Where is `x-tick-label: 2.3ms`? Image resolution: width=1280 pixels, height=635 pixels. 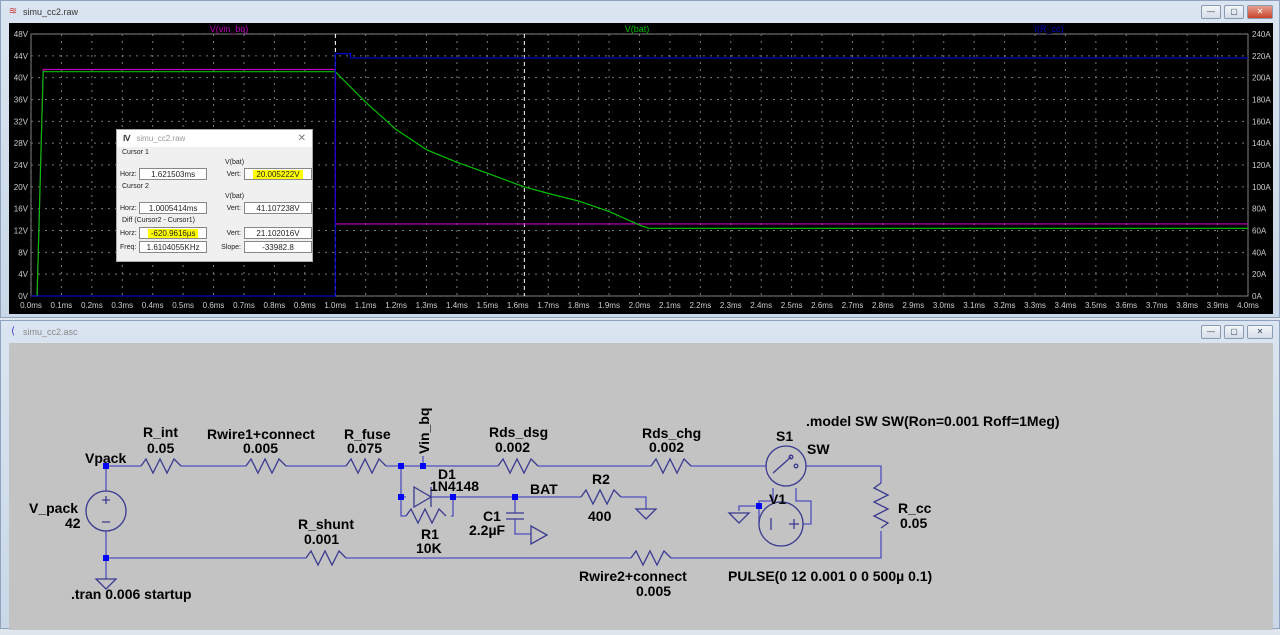
x-tick-label: 2.3ms is located at coordinates (731, 305).